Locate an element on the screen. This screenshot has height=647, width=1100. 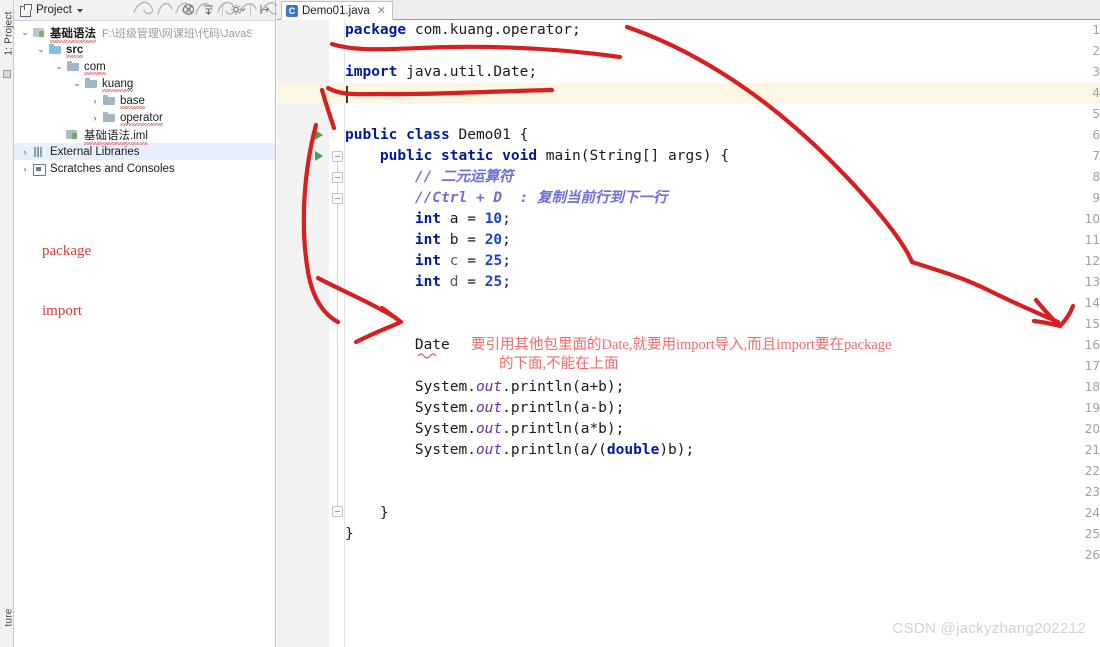
tree-item-label: kuang is located at coordinates (118, 84).